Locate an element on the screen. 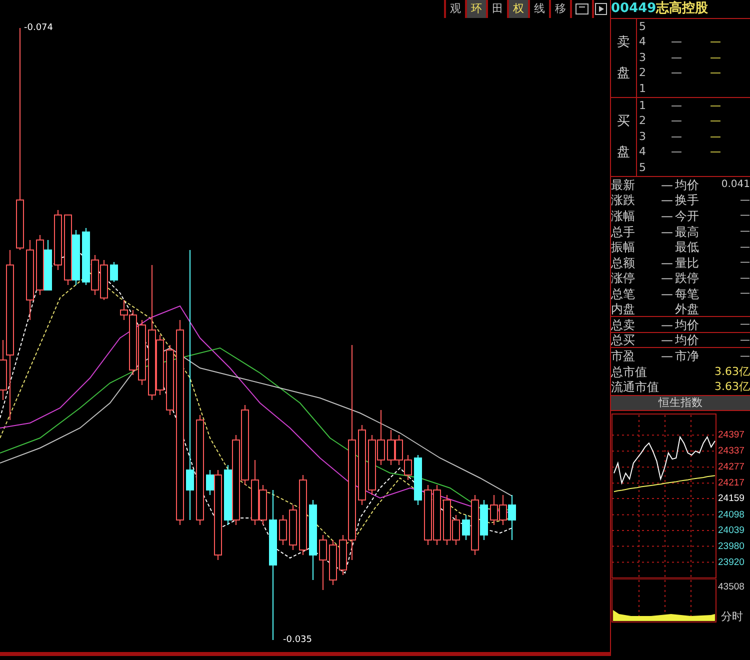 The height and width of the screenshot is (660, 750). axis-tick-label: 23980 is located at coordinates (731, 546).